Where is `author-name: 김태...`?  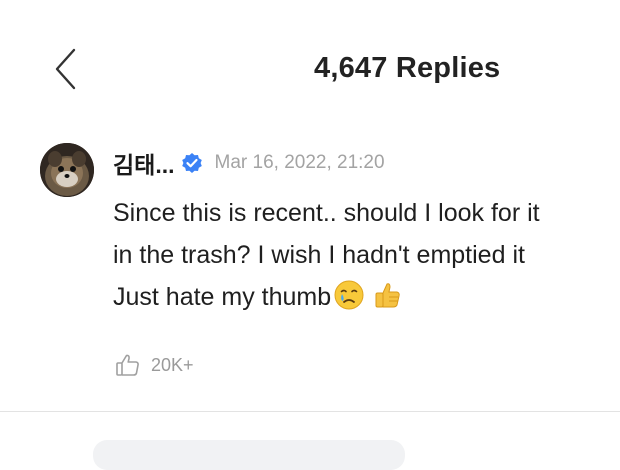 author-name: 김태... is located at coordinates (144, 163).